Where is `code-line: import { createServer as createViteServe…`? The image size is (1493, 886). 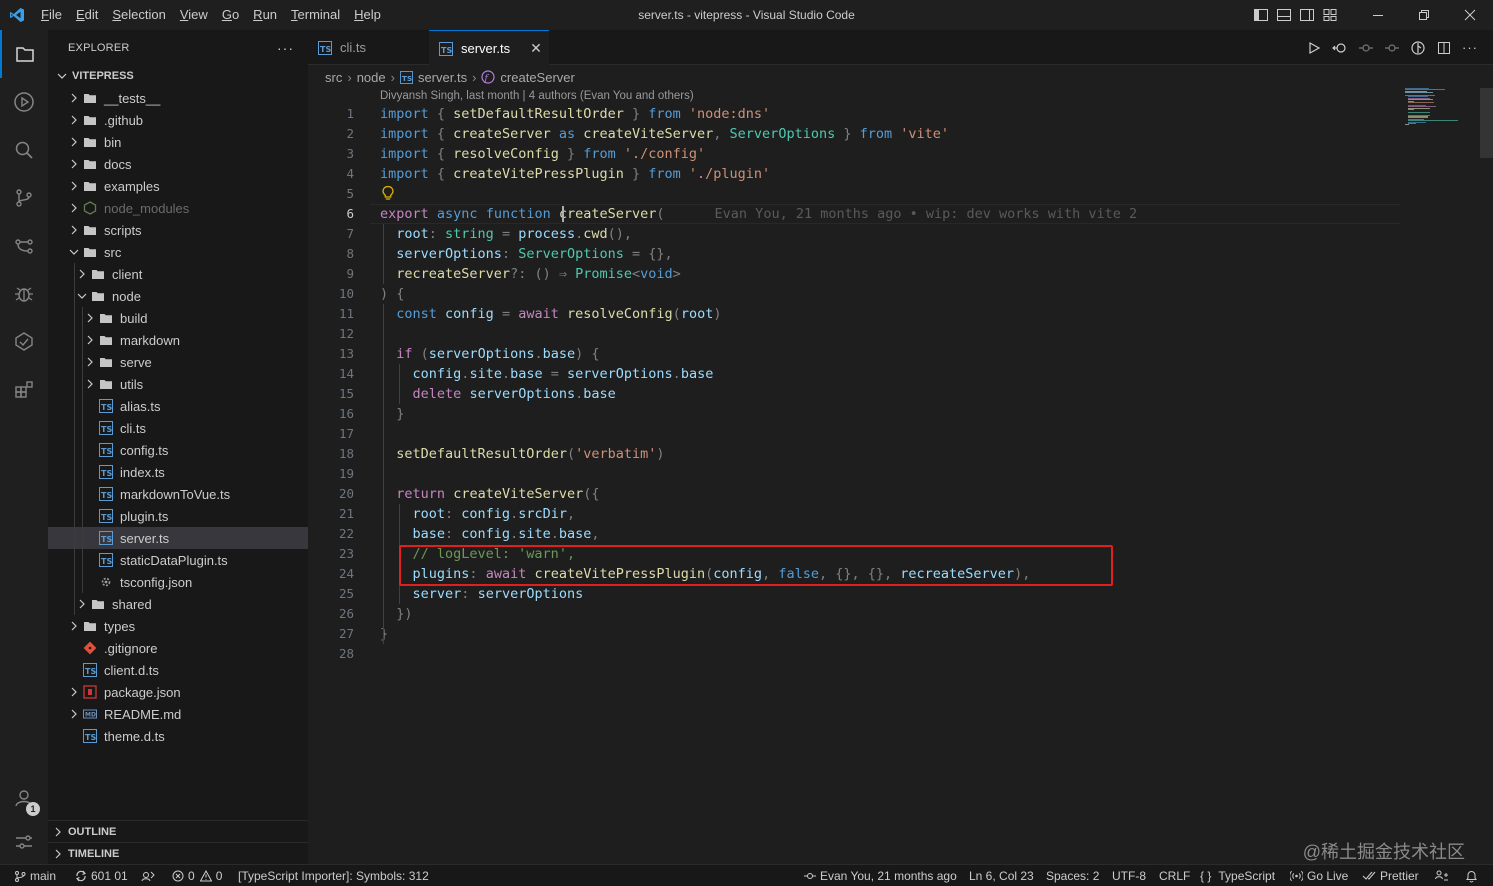 code-line: import { createServer as createViteServe… is located at coordinates (664, 134).